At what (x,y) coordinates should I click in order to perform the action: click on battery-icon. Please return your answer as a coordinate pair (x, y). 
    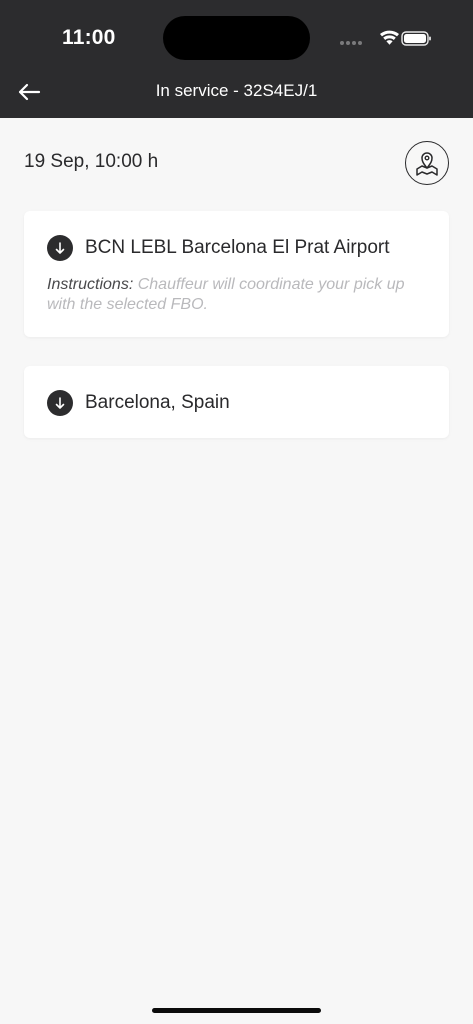
    Looking at the image, I should click on (416, 38).